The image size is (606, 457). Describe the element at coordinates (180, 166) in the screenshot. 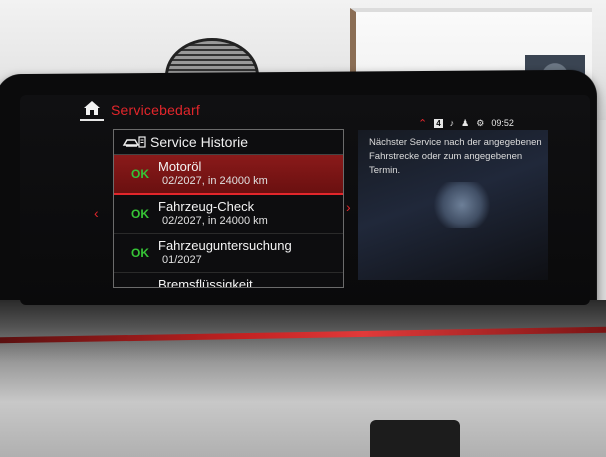

I see `list-item-label: Motoröl` at that location.